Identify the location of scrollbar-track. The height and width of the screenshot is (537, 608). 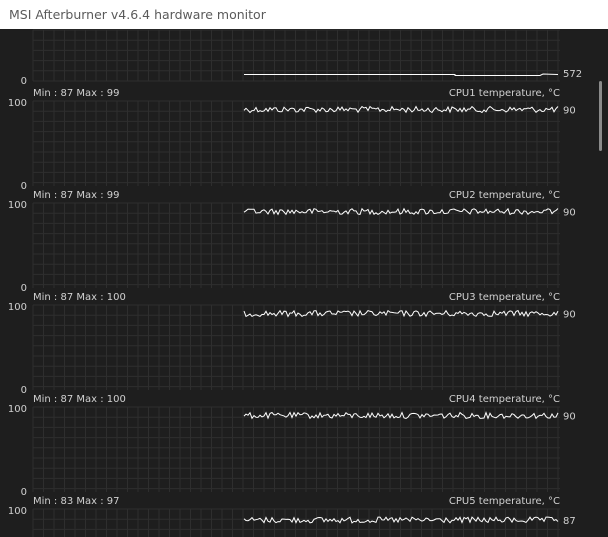
(602, 283).